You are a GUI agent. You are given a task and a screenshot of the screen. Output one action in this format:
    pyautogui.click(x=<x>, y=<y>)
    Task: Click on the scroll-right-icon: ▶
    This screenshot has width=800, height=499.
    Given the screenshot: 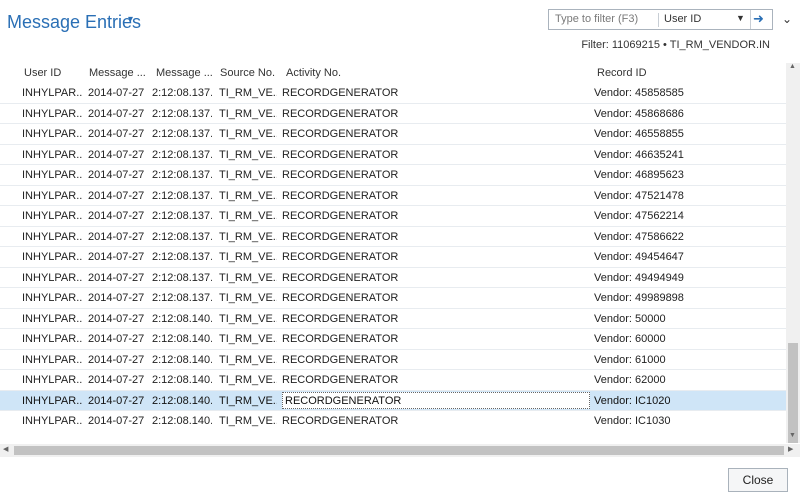 What is the action you would take?
    pyautogui.click(x=790, y=449)
    